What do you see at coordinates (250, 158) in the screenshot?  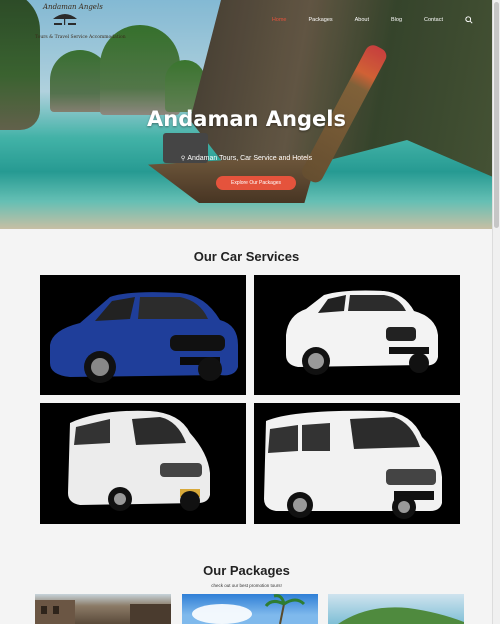 I see `hero-subtitle-text: Andaman Tours, Car Service and Hotels` at bounding box center [250, 158].